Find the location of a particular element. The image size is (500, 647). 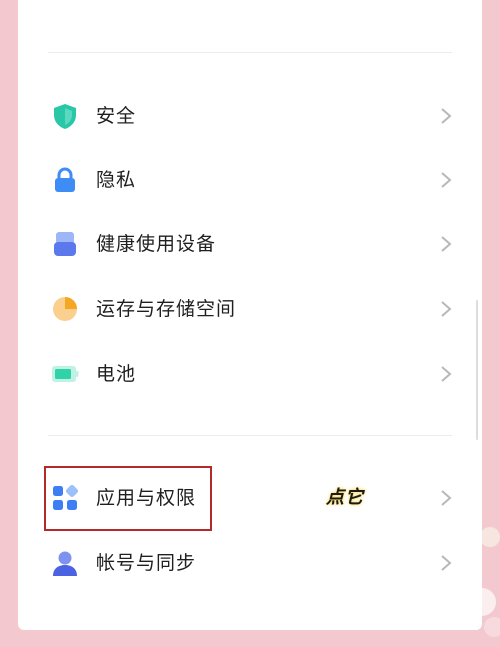

settings-item-privacy: 隐私 is located at coordinates (250, 180).